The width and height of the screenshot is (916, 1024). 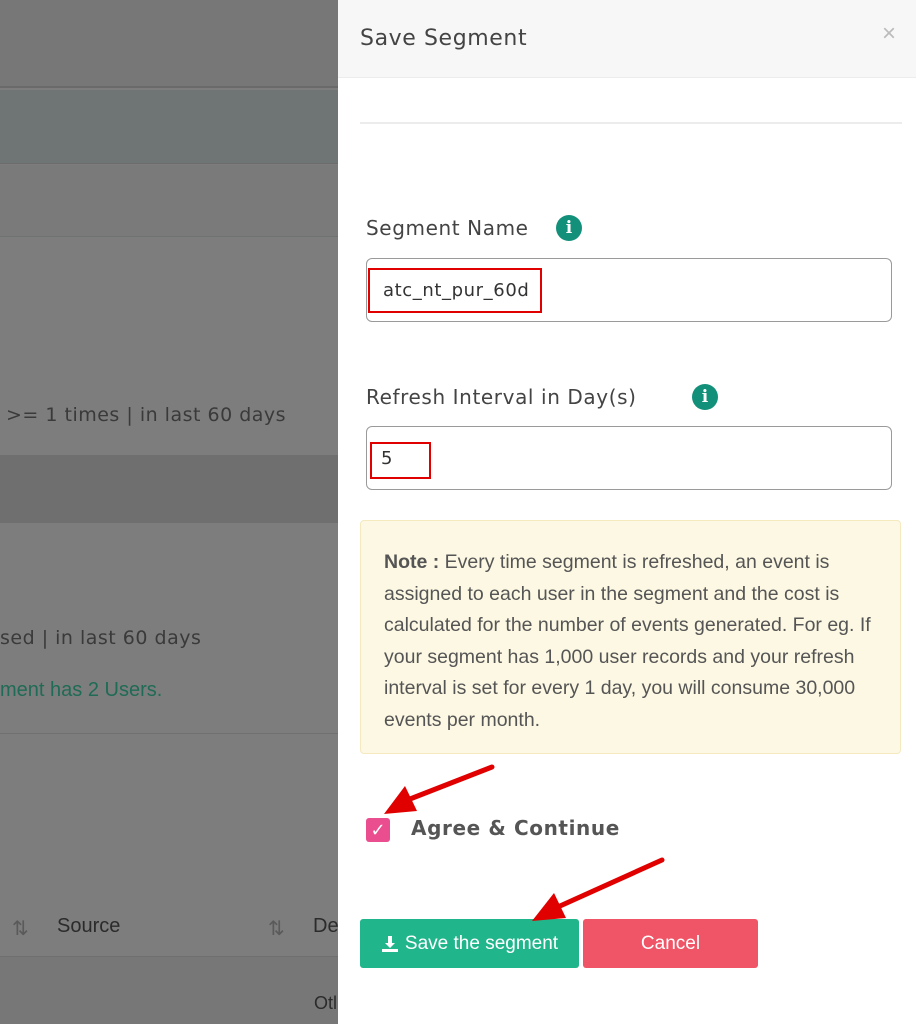 I want to click on background-divider, so click(x=169, y=733).